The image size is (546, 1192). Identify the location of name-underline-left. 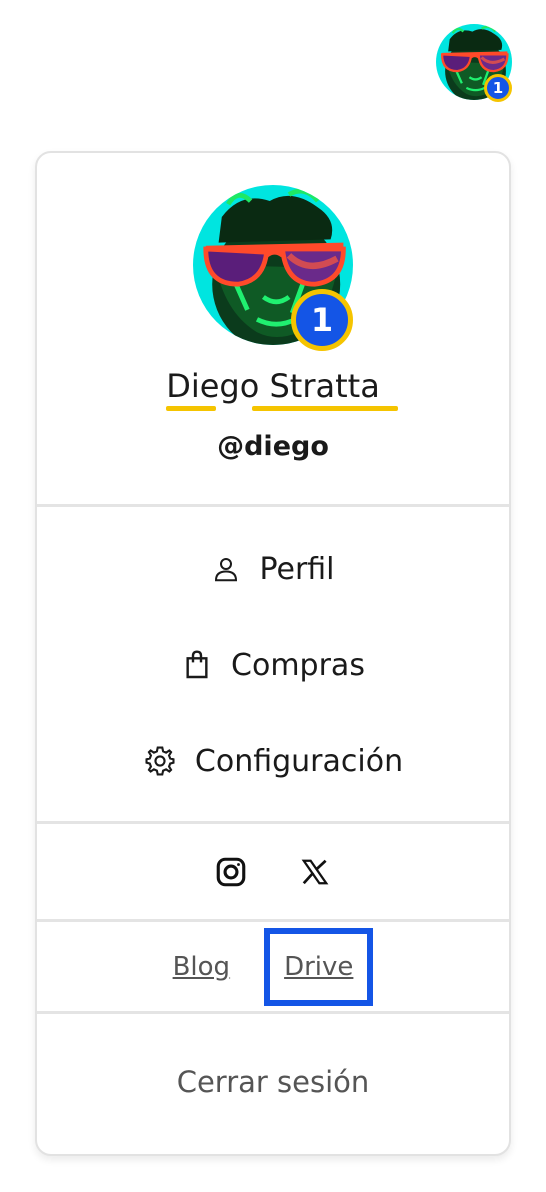
(191, 408).